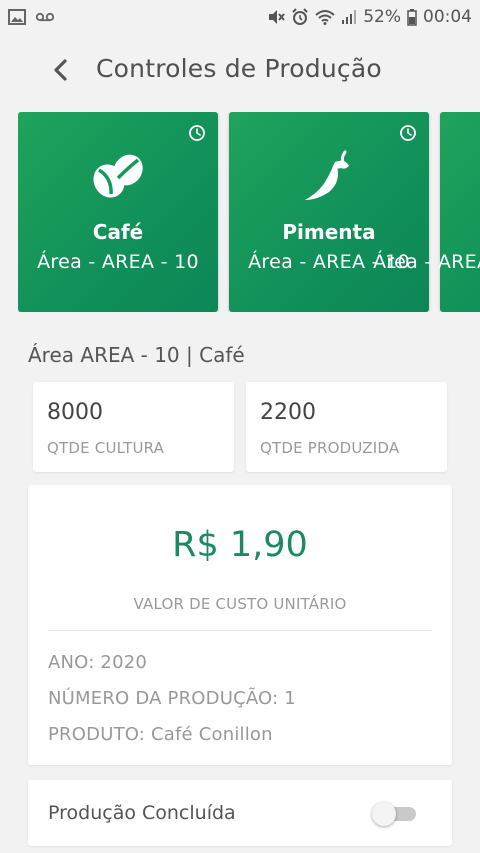 The height and width of the screenshot is (853, 480). What do you see at coordinates (327, 175) in the screenshot?
I see `pepper-icon` at bounding box center [327, 175].